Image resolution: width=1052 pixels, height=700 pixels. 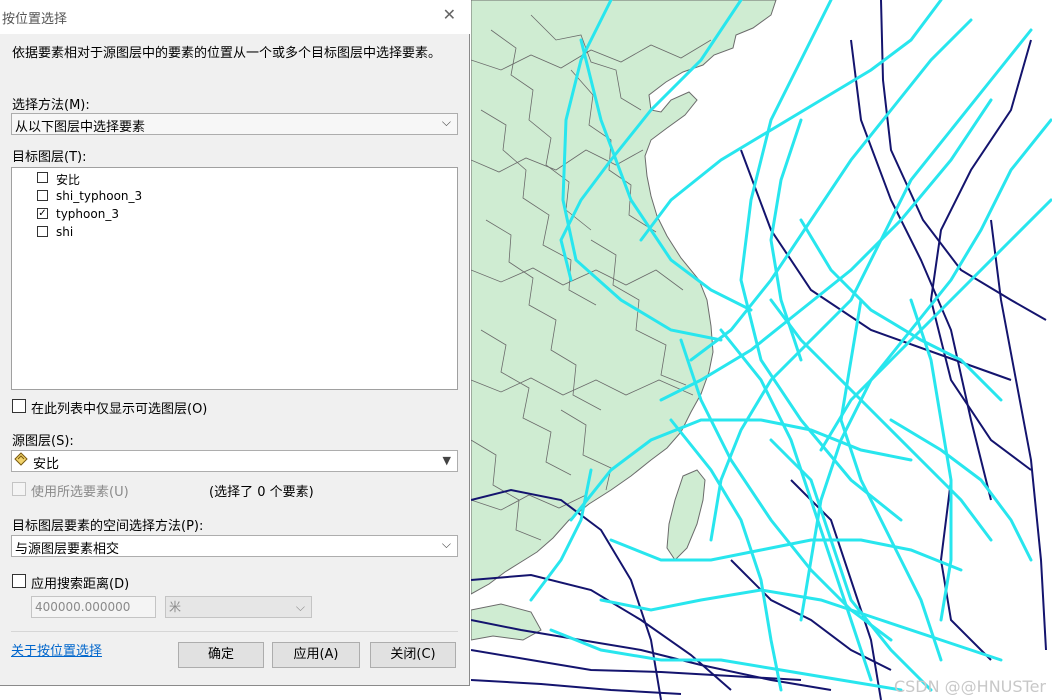 I want to click on method-value: 从以下图层中选择要素, so click(x=80, y=127).